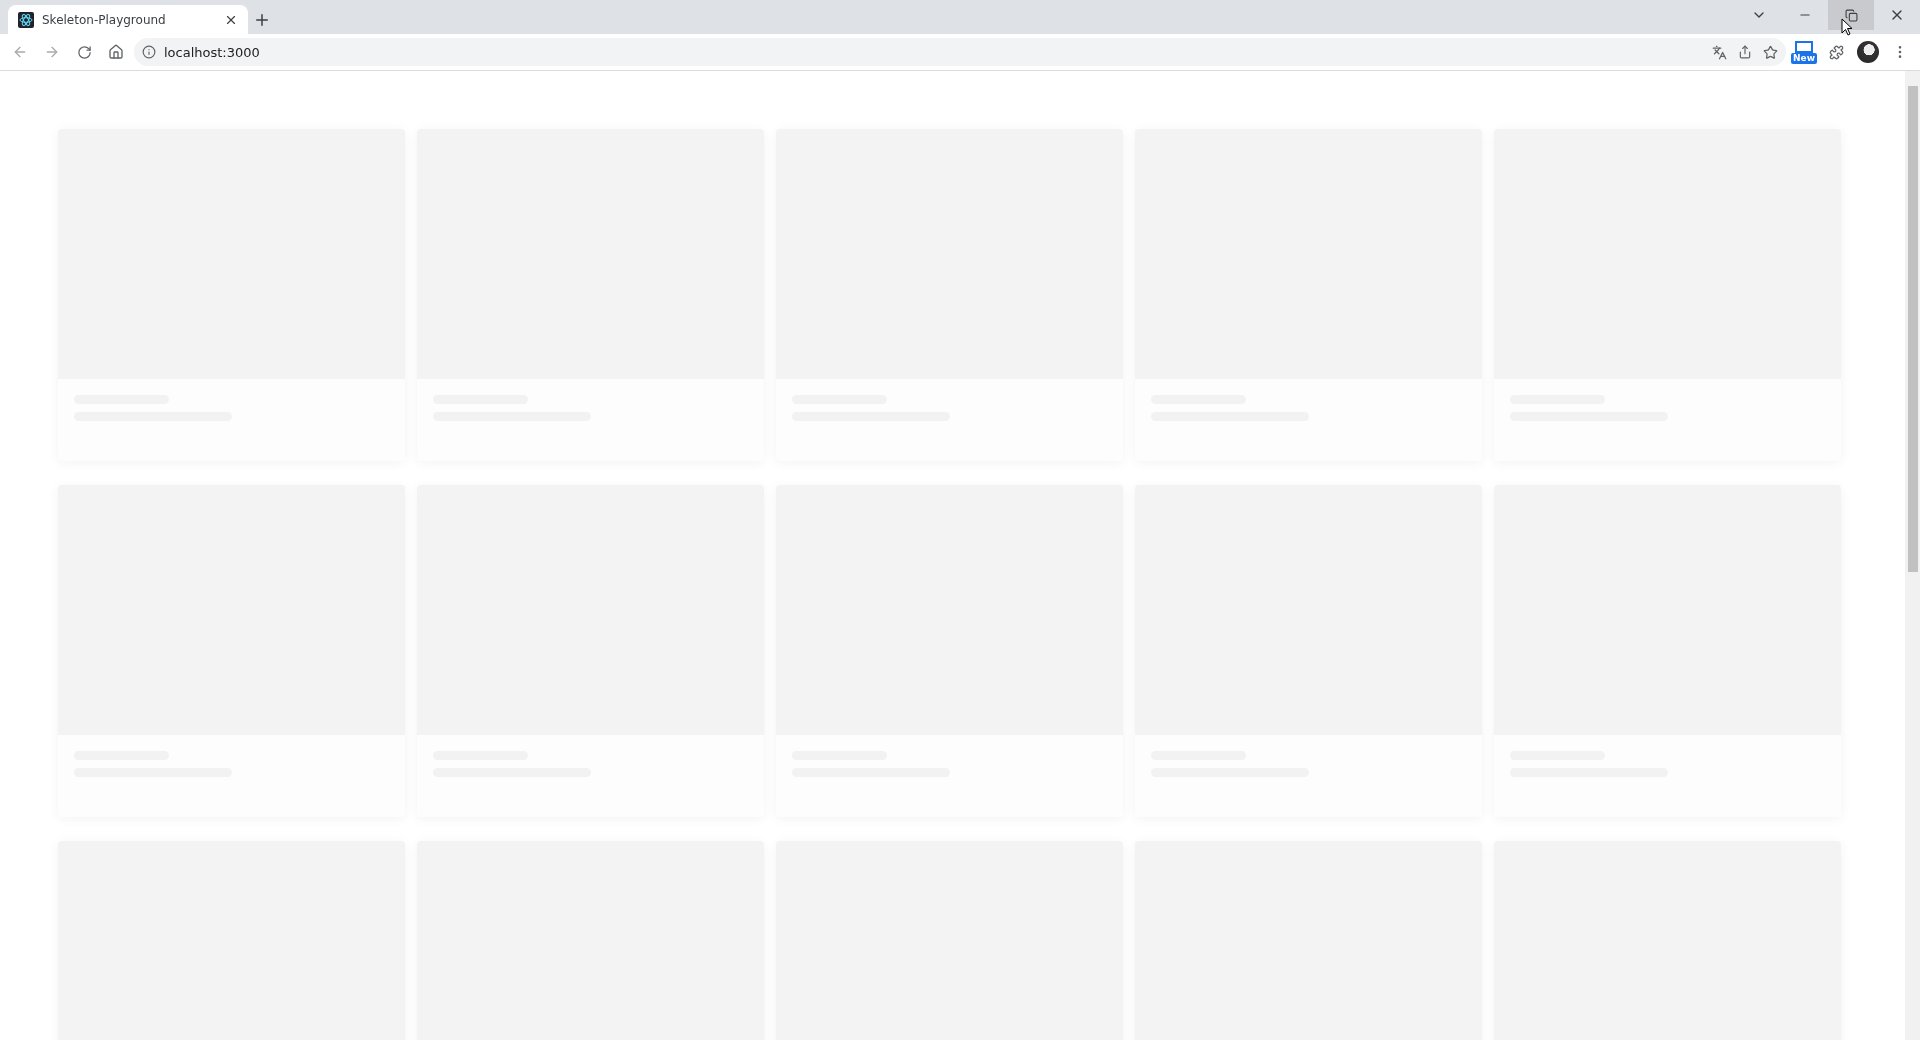  What do you see at coordinates (116, 52) in the screenshot?
I see `home-icon` at bounding box center [116, 52].